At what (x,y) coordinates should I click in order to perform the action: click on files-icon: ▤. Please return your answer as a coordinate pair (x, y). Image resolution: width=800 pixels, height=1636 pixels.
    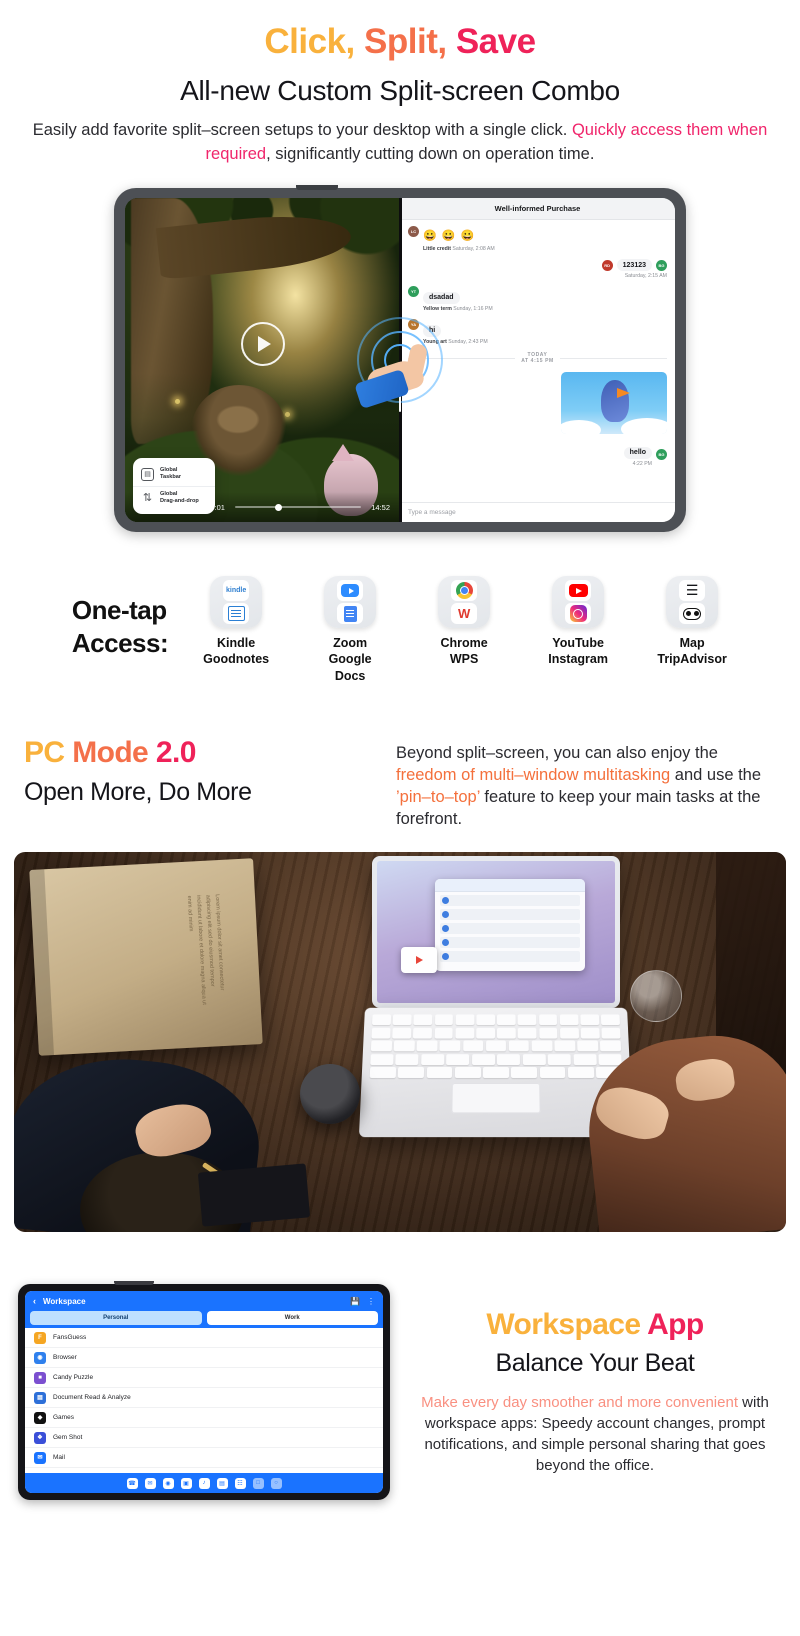
    Looking at the image, I should click on (222, 1483).